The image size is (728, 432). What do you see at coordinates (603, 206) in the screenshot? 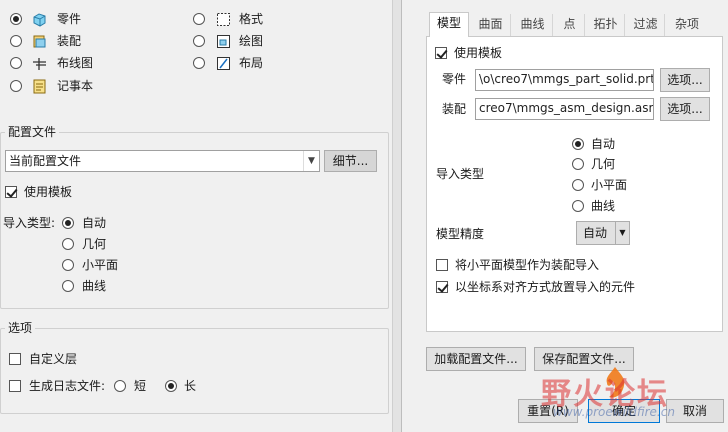
I see `model-import-label-curve: 曲线` at bounding box center [603, 206].